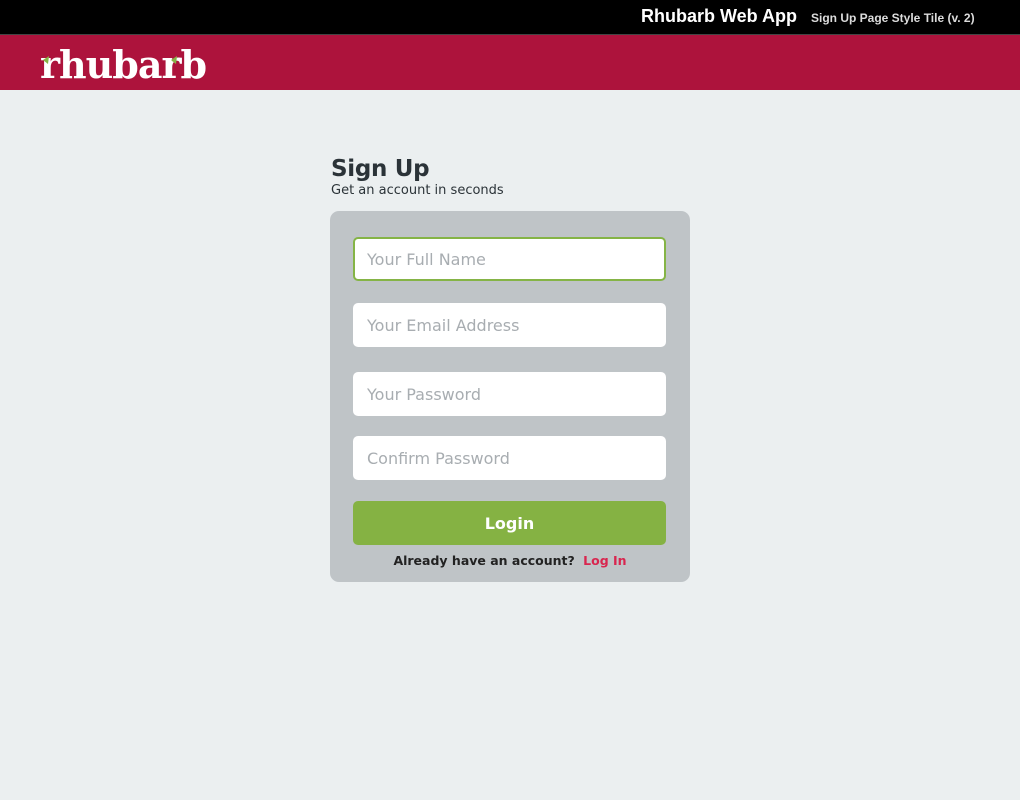  I want to click on login-prompt: Already have an account? Log In, so click(510, 560).